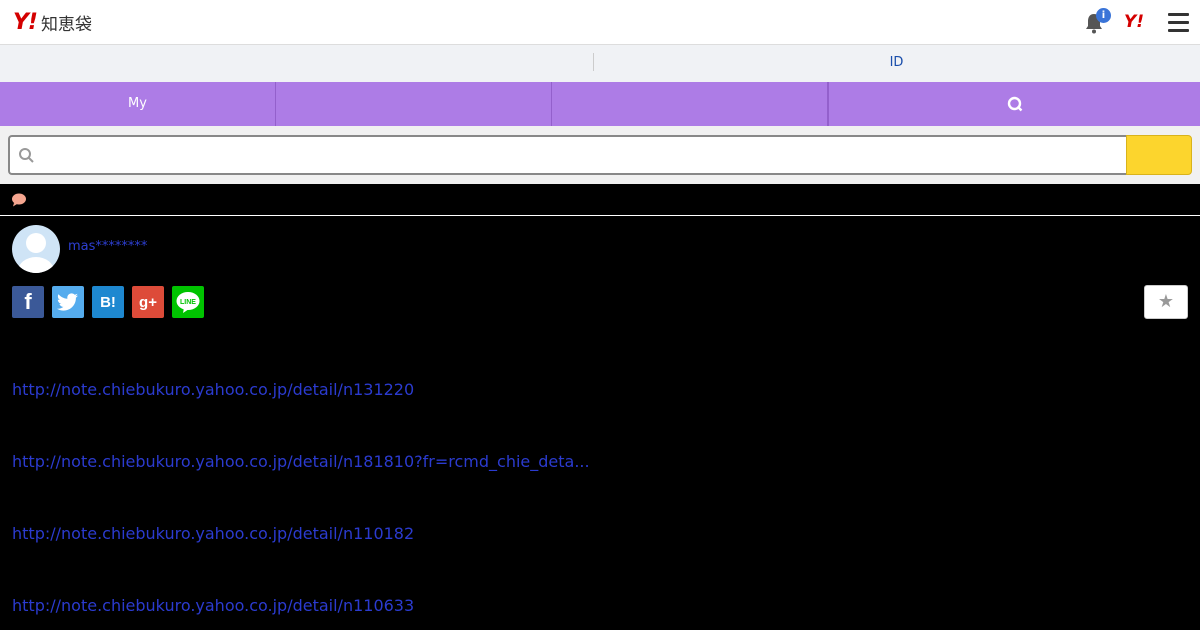  I want to click on twitter-share-icon, so click(68, 302).